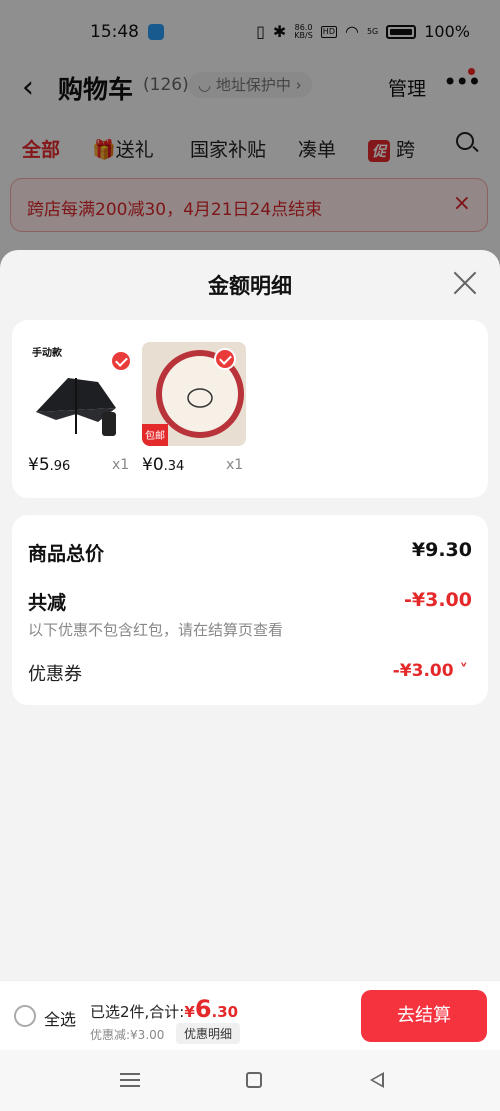 This screenshot has height=1111, width=500. I want to click on discount-label: 共减, so click(47, 603).